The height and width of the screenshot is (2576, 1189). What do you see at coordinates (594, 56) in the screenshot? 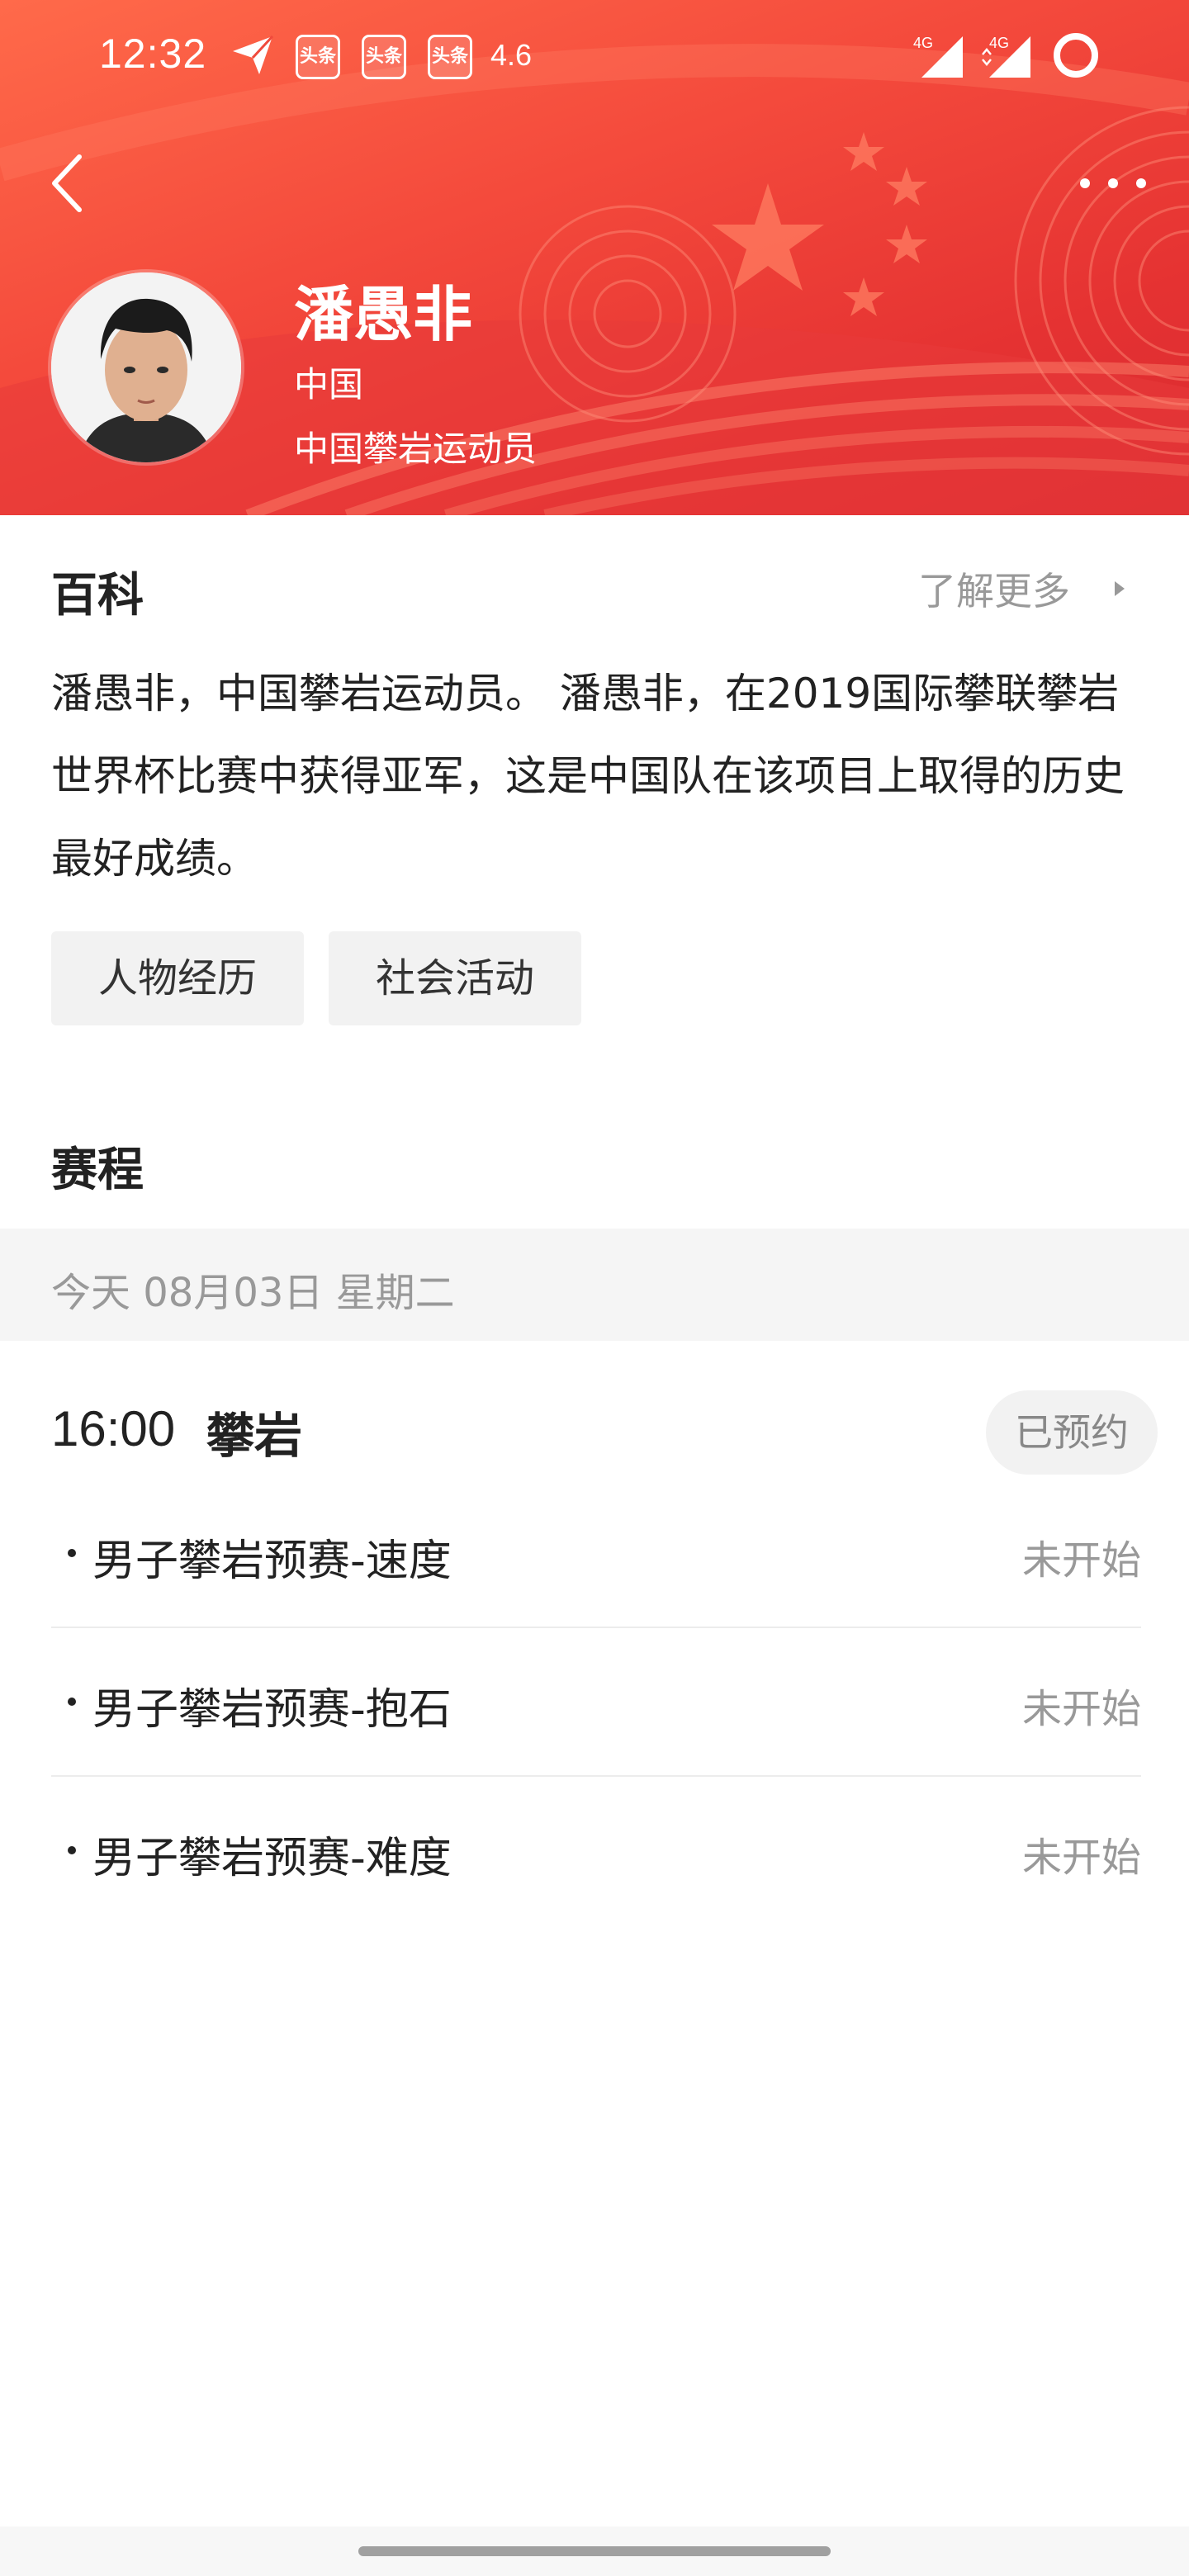
I see `status-bar: 12:32 头条 头条 头条 4.6 4G 4G` at bounding box center [594, 56].